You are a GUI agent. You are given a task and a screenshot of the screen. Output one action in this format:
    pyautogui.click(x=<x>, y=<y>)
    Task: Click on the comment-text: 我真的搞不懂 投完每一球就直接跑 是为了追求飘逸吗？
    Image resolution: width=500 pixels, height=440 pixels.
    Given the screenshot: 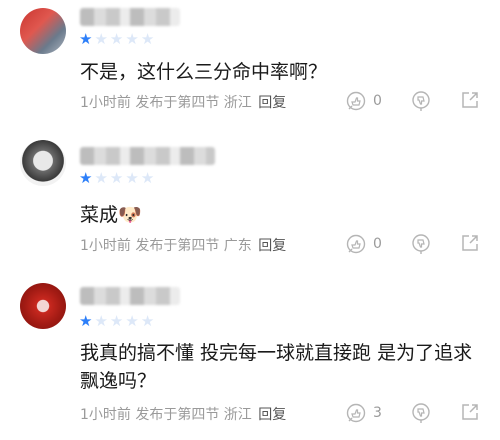 What is the action you would take?
    pyautogui.click(x=276, y=367)
    